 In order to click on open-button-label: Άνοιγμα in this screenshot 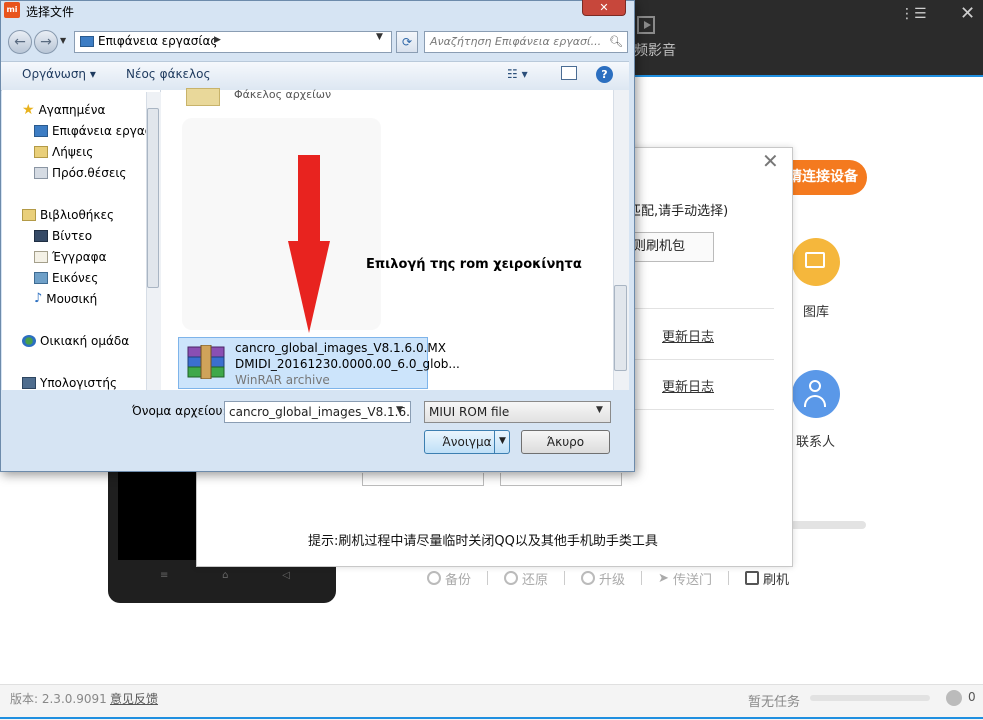, I will do `click(467, 442)`.